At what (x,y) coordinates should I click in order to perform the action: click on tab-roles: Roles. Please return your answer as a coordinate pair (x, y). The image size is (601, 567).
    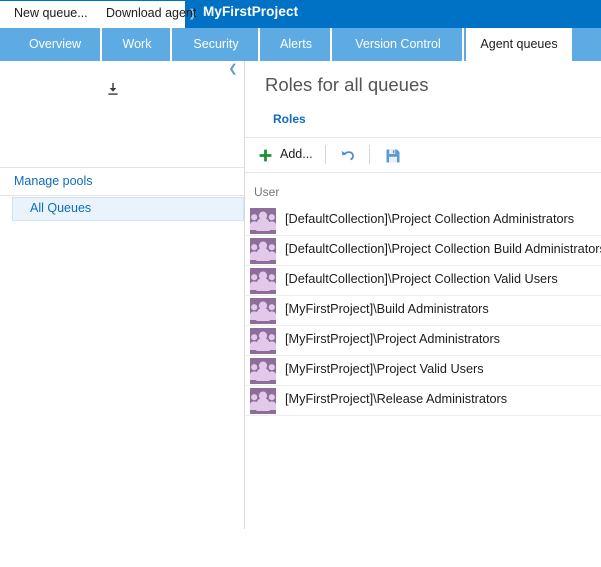
    Looking at the image, I should click on (289, 119).